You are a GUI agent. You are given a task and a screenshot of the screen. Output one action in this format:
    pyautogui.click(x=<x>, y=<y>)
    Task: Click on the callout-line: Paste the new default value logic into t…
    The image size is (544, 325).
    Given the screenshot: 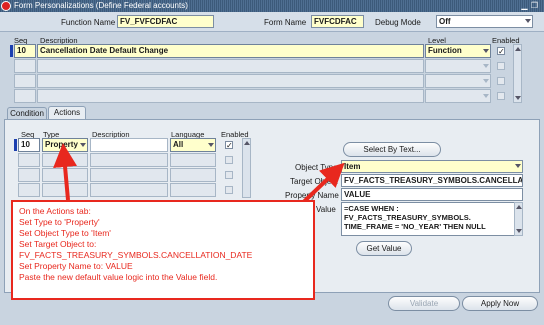 What is the action you would take?
    pyautogui.click(x=118, y=277)
    